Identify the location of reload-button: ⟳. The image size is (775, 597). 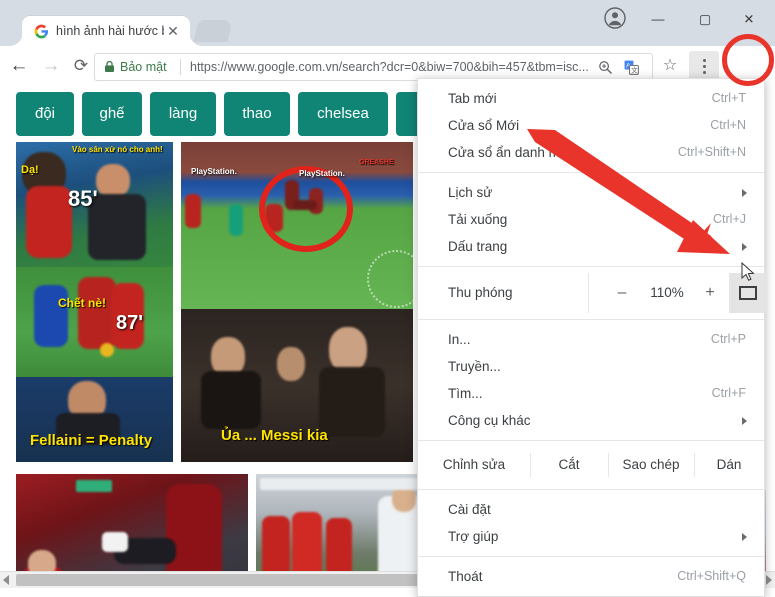
(81, 66).